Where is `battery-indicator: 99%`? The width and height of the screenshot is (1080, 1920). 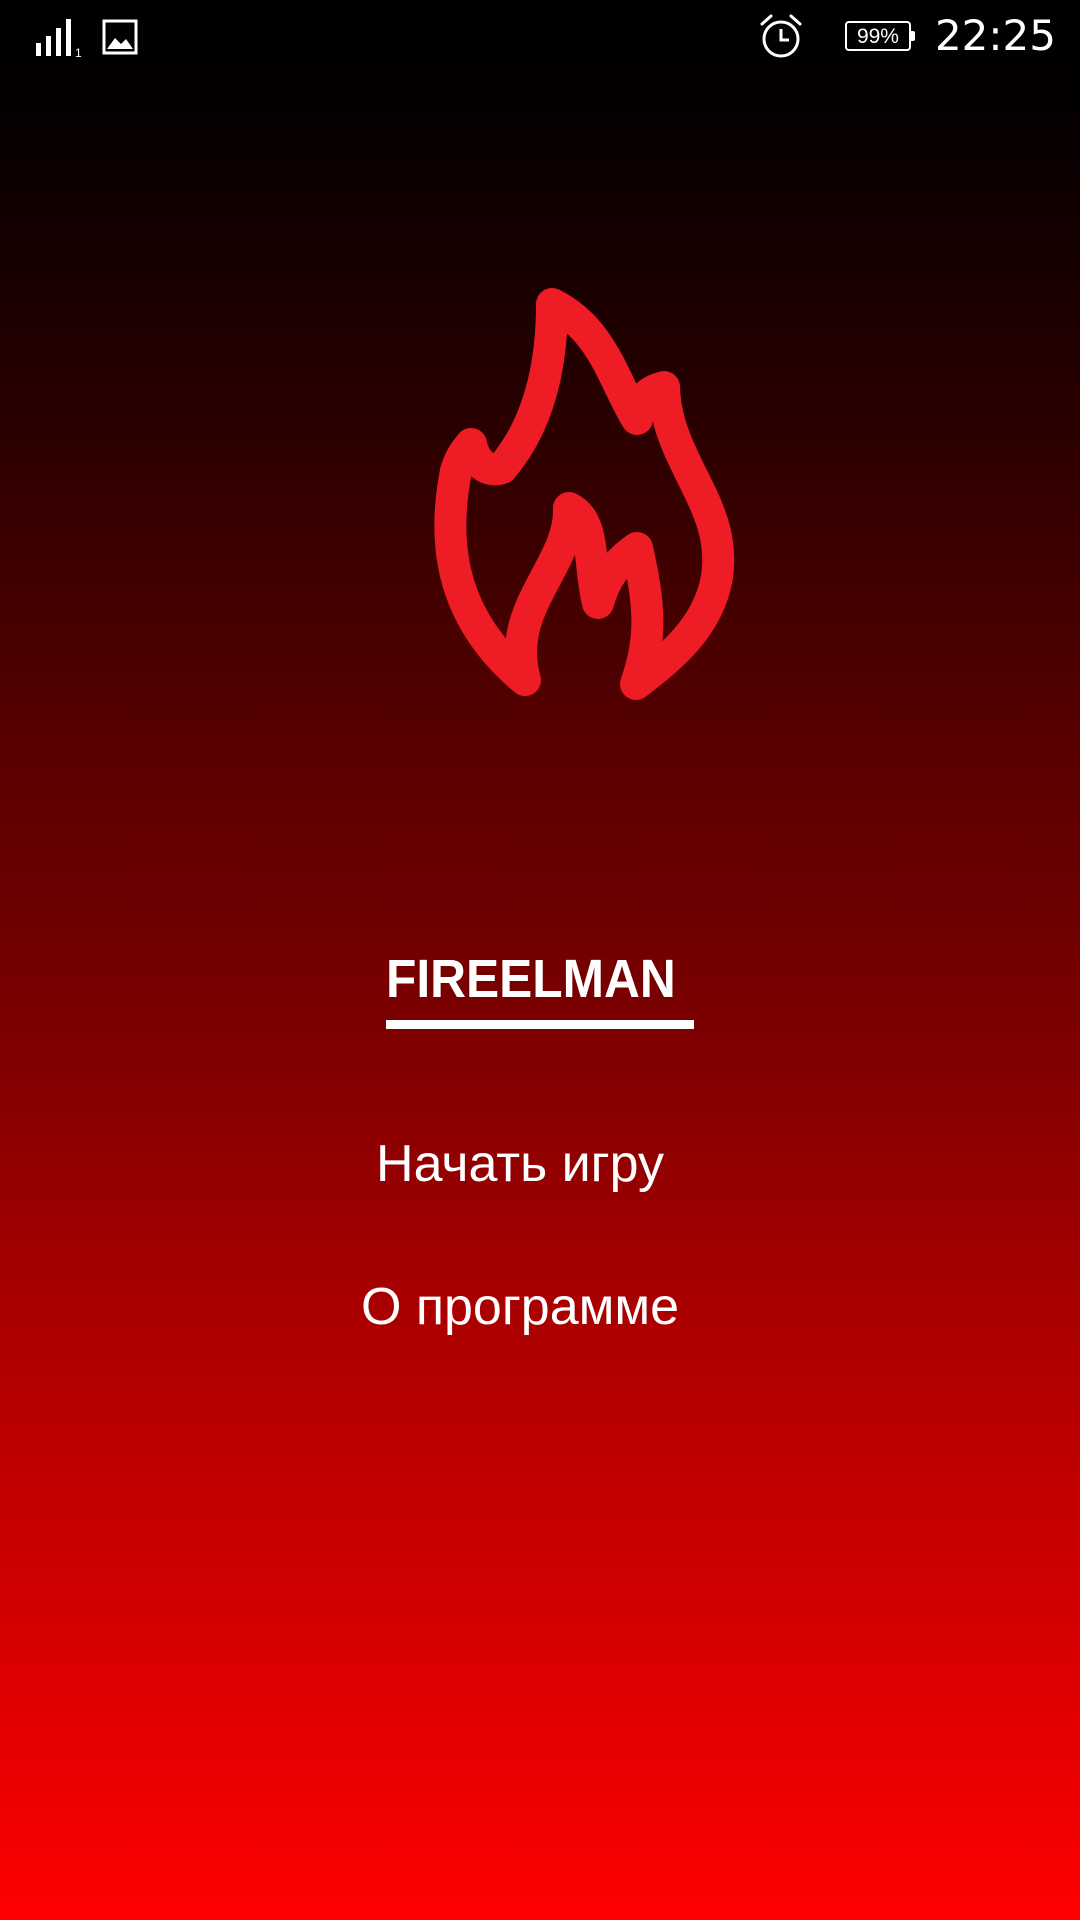
battery-indicator: 99% is located at coordinates (879, 36).